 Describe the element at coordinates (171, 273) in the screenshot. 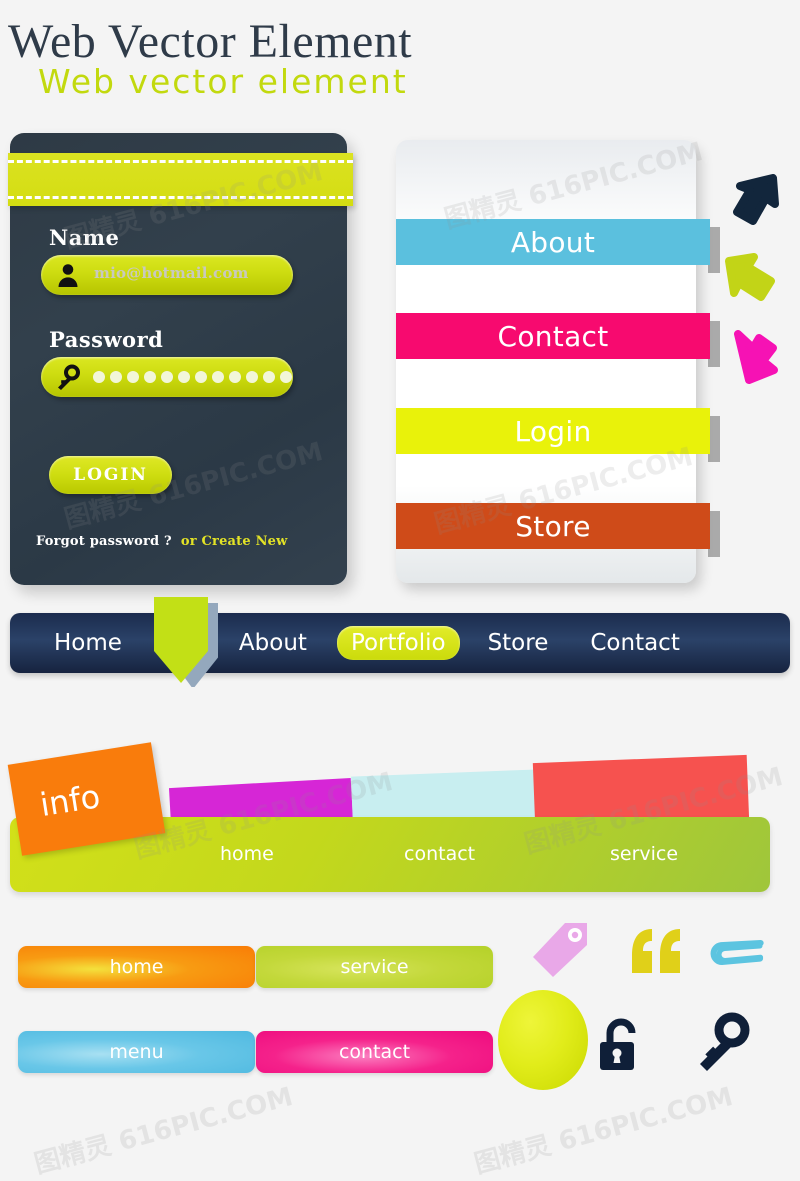

I see `name-input-value: mio@hotmail.com` at that location.